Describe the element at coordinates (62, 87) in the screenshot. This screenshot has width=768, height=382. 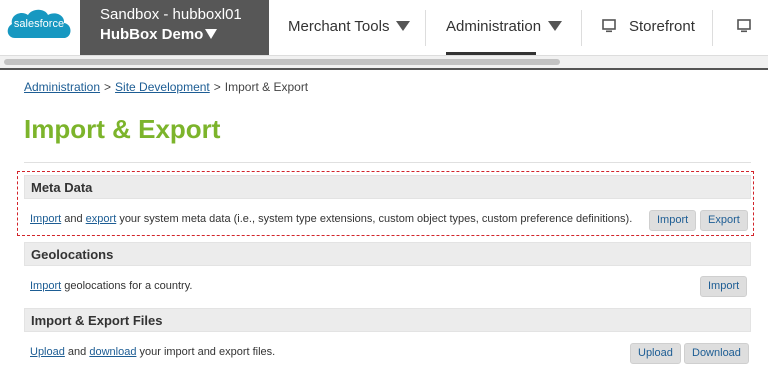
I see `breadcrumb-link-administration: Administration` at that location.